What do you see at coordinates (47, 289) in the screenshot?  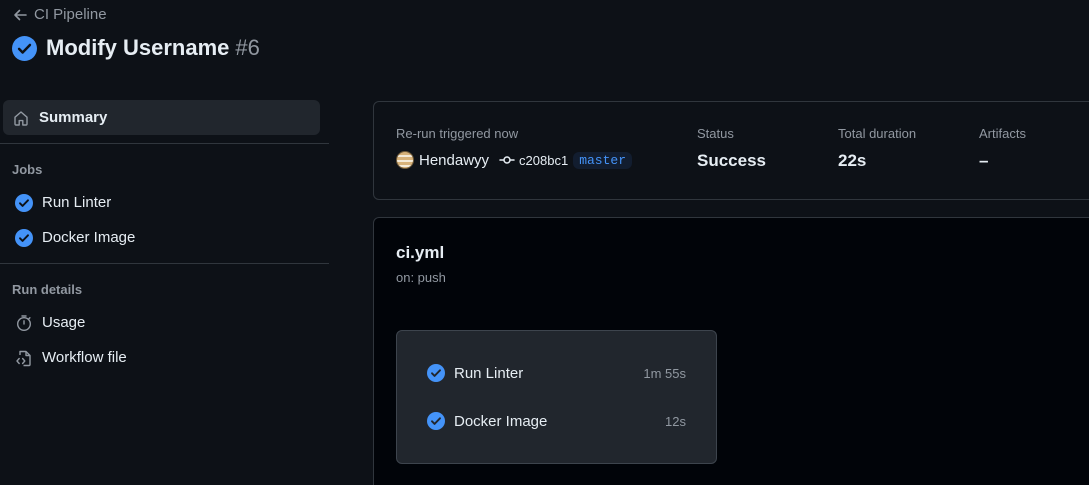 I see `run-details-heading: Run details` at bounding box center [47, 289].